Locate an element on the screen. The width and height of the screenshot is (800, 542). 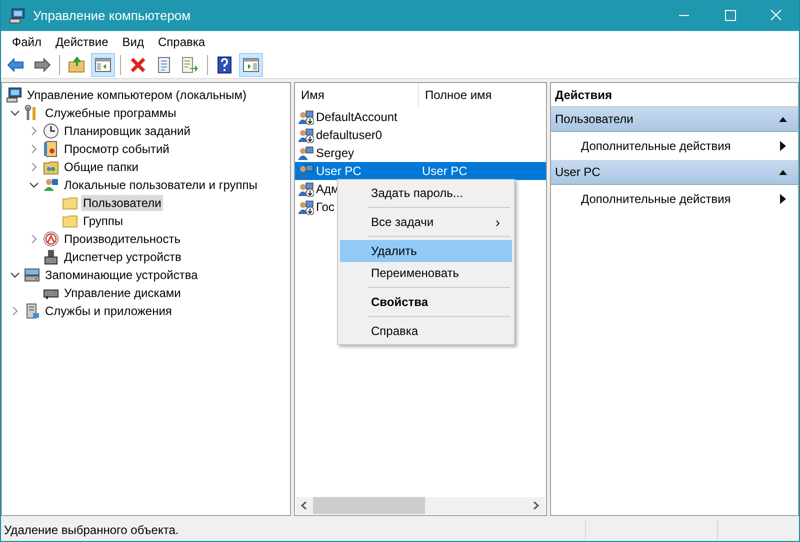
menu-item: Действие is located at coordinates (82, 41).